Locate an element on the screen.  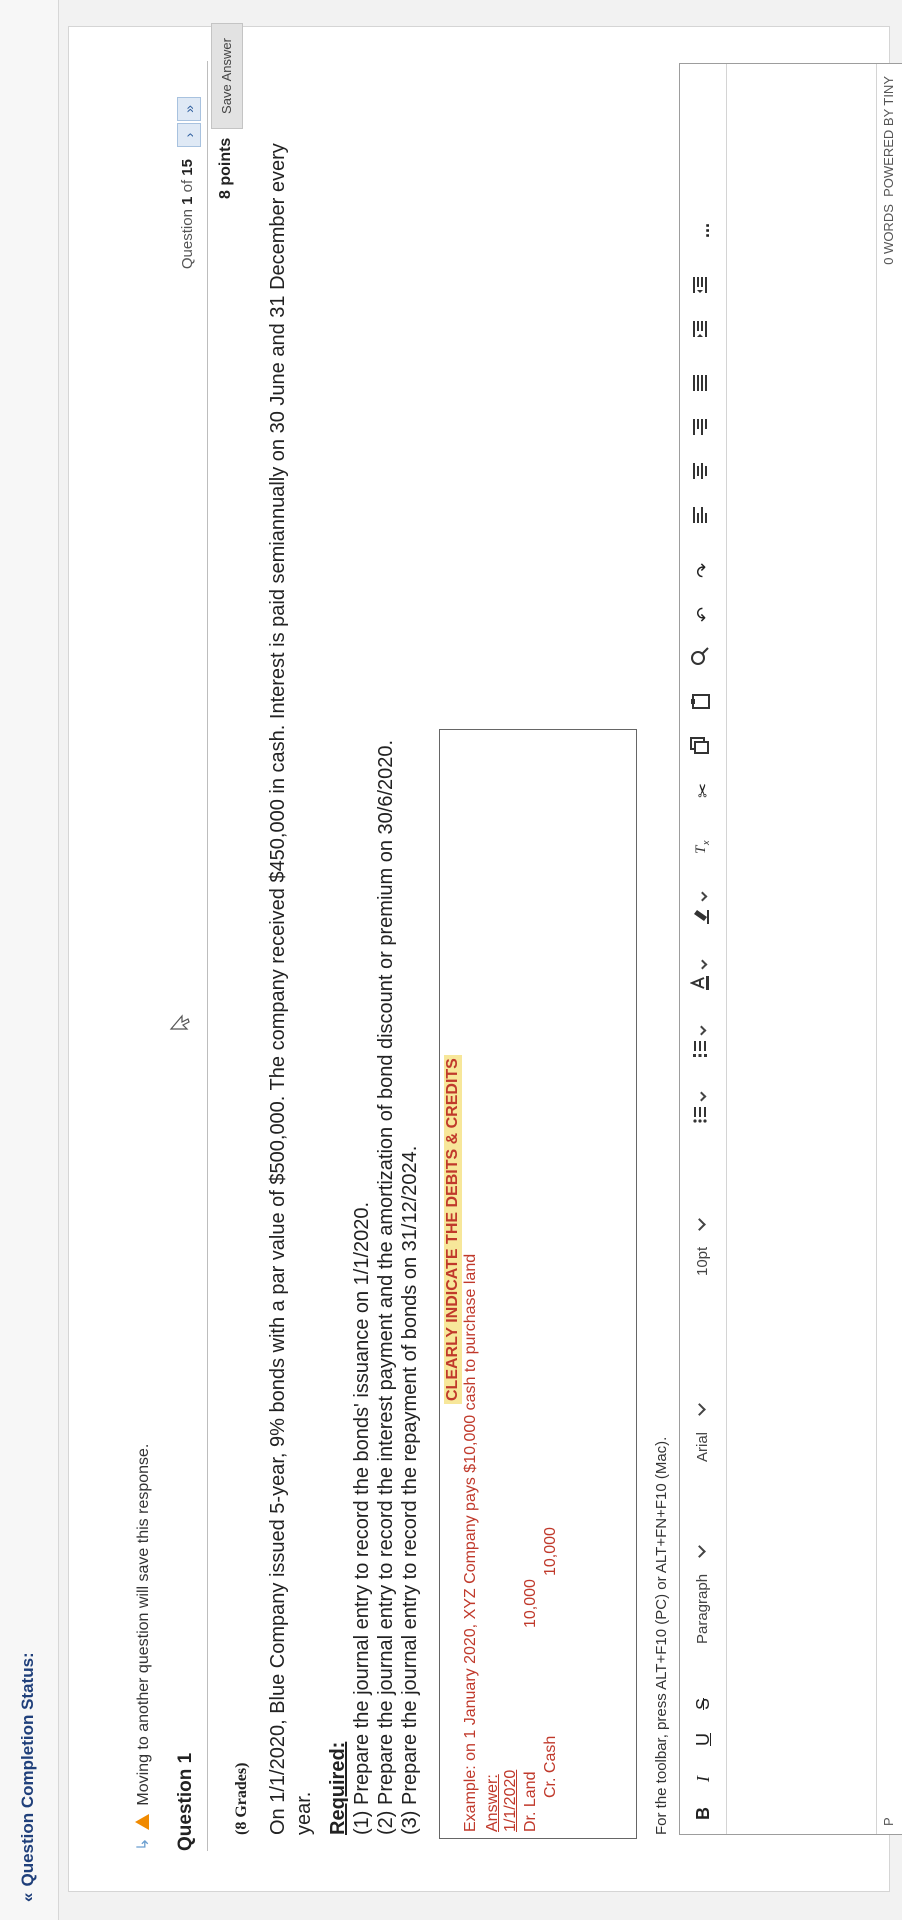
question-points: 8 points is located at coordinates (225, 168).